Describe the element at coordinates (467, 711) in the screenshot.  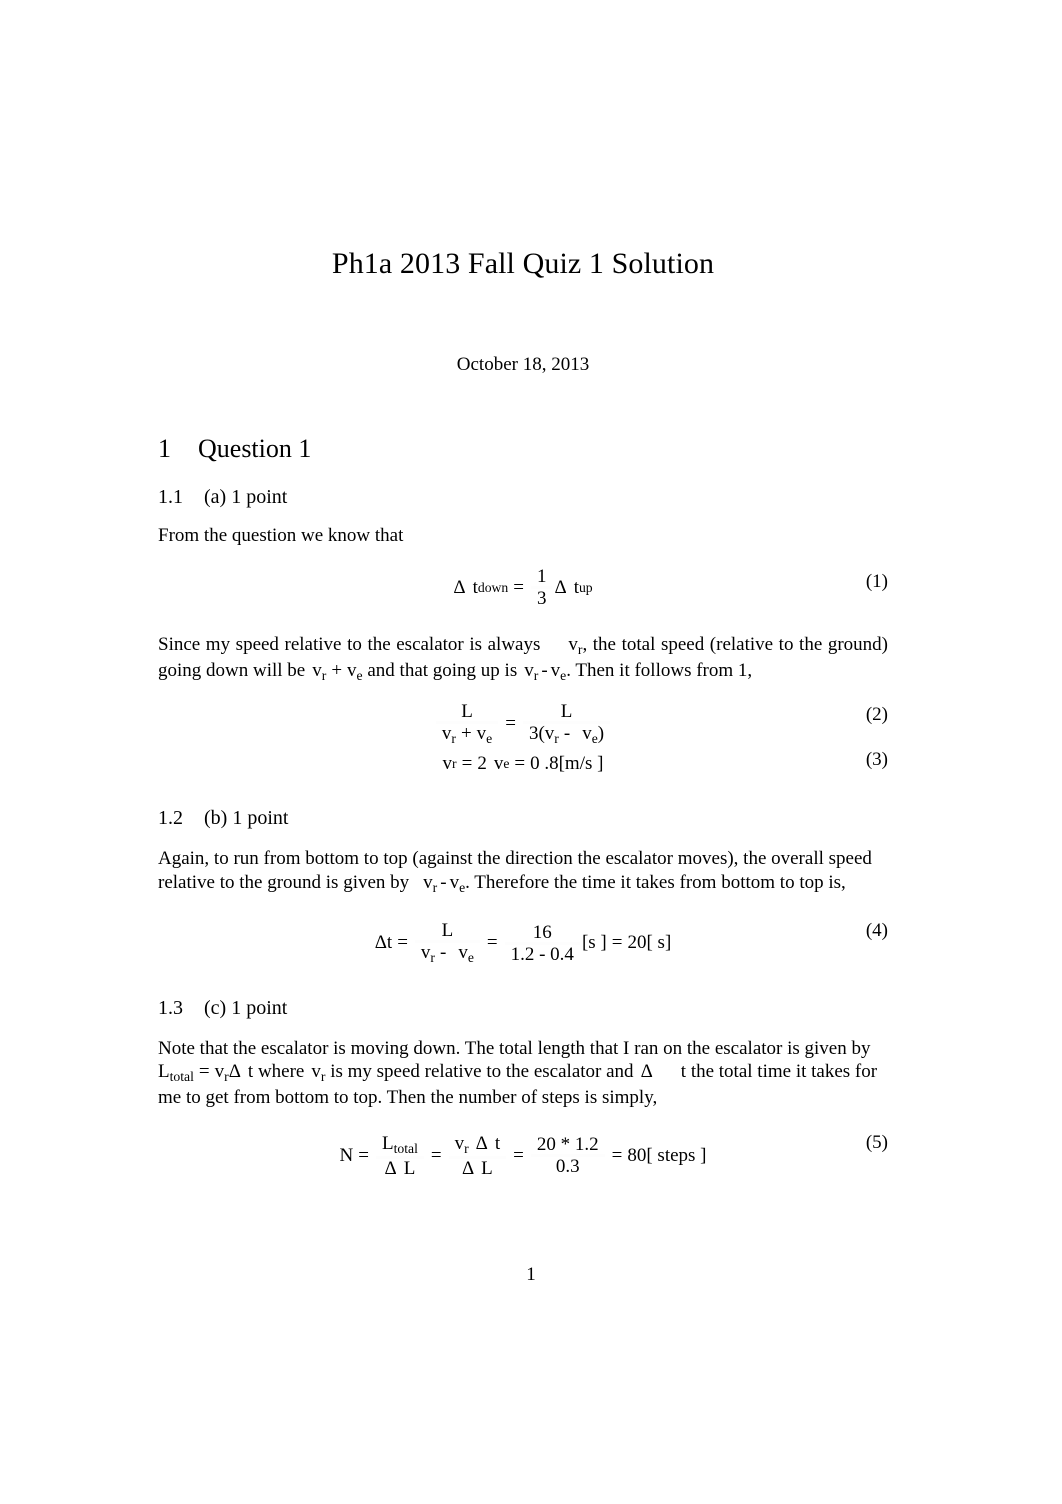
I see `eq2-left-numerator: L` at that location.